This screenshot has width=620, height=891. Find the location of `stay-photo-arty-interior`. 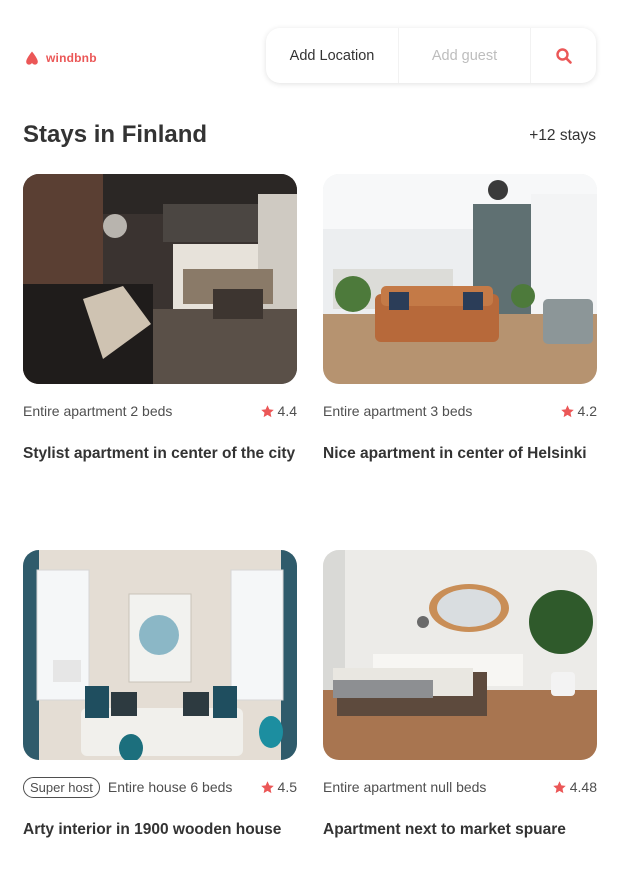

stay-photo-arty-interior is located at coordinates (160, 655).